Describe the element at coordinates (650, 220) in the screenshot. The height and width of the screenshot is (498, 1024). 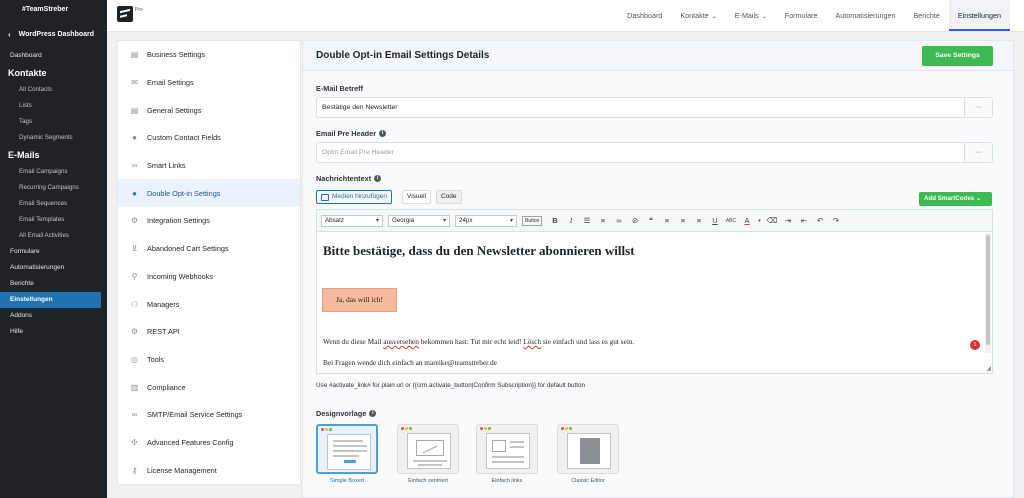
I see `blockquote-icon: ❝` at that location.